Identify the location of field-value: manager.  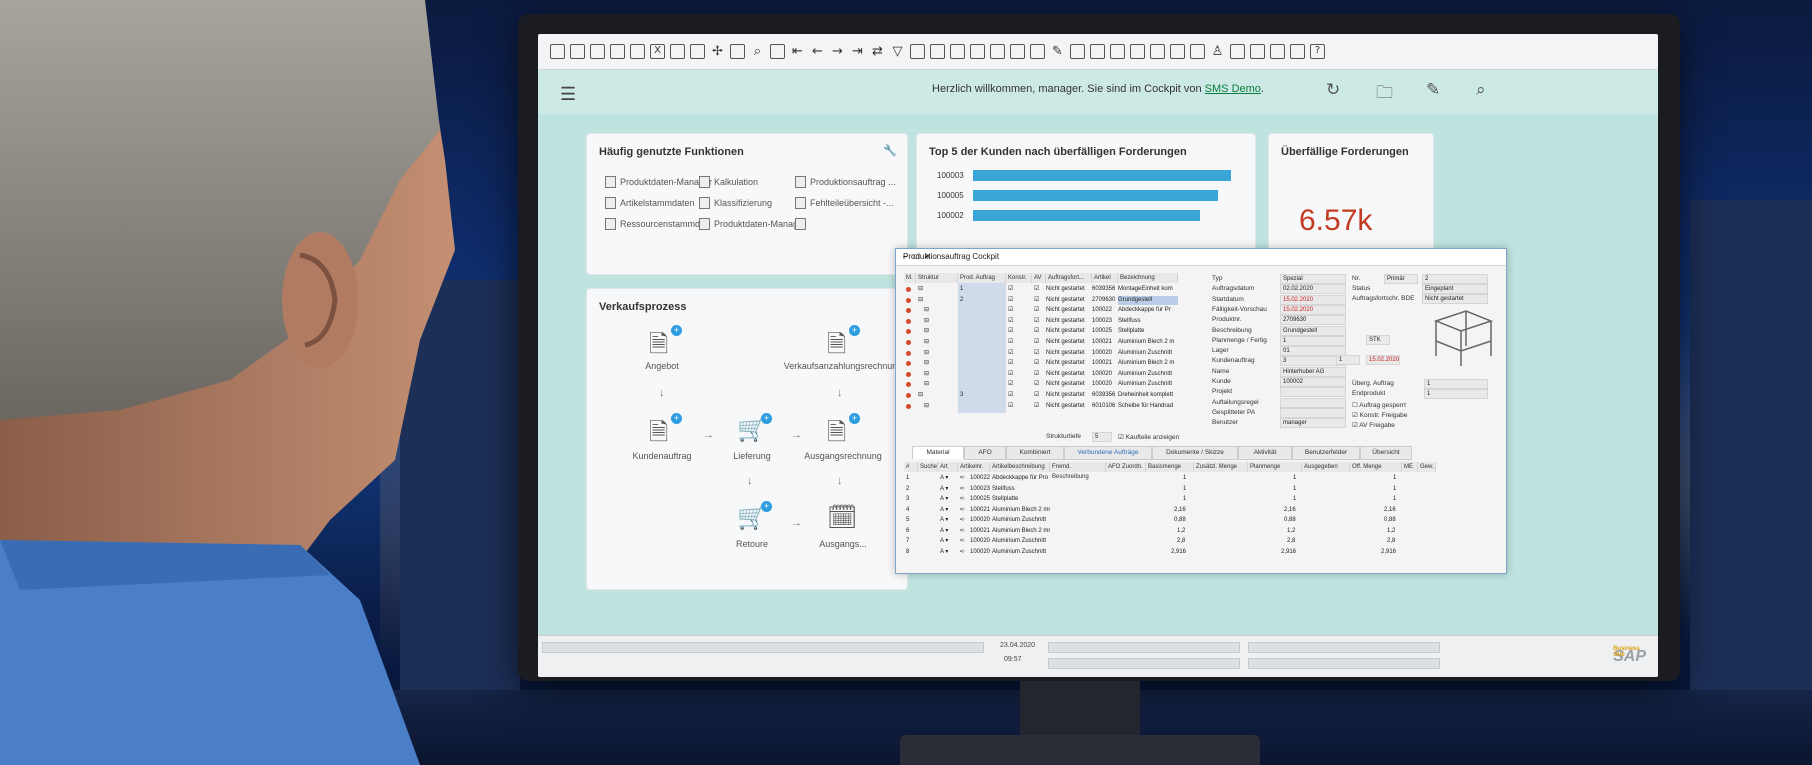
(1313, 423).